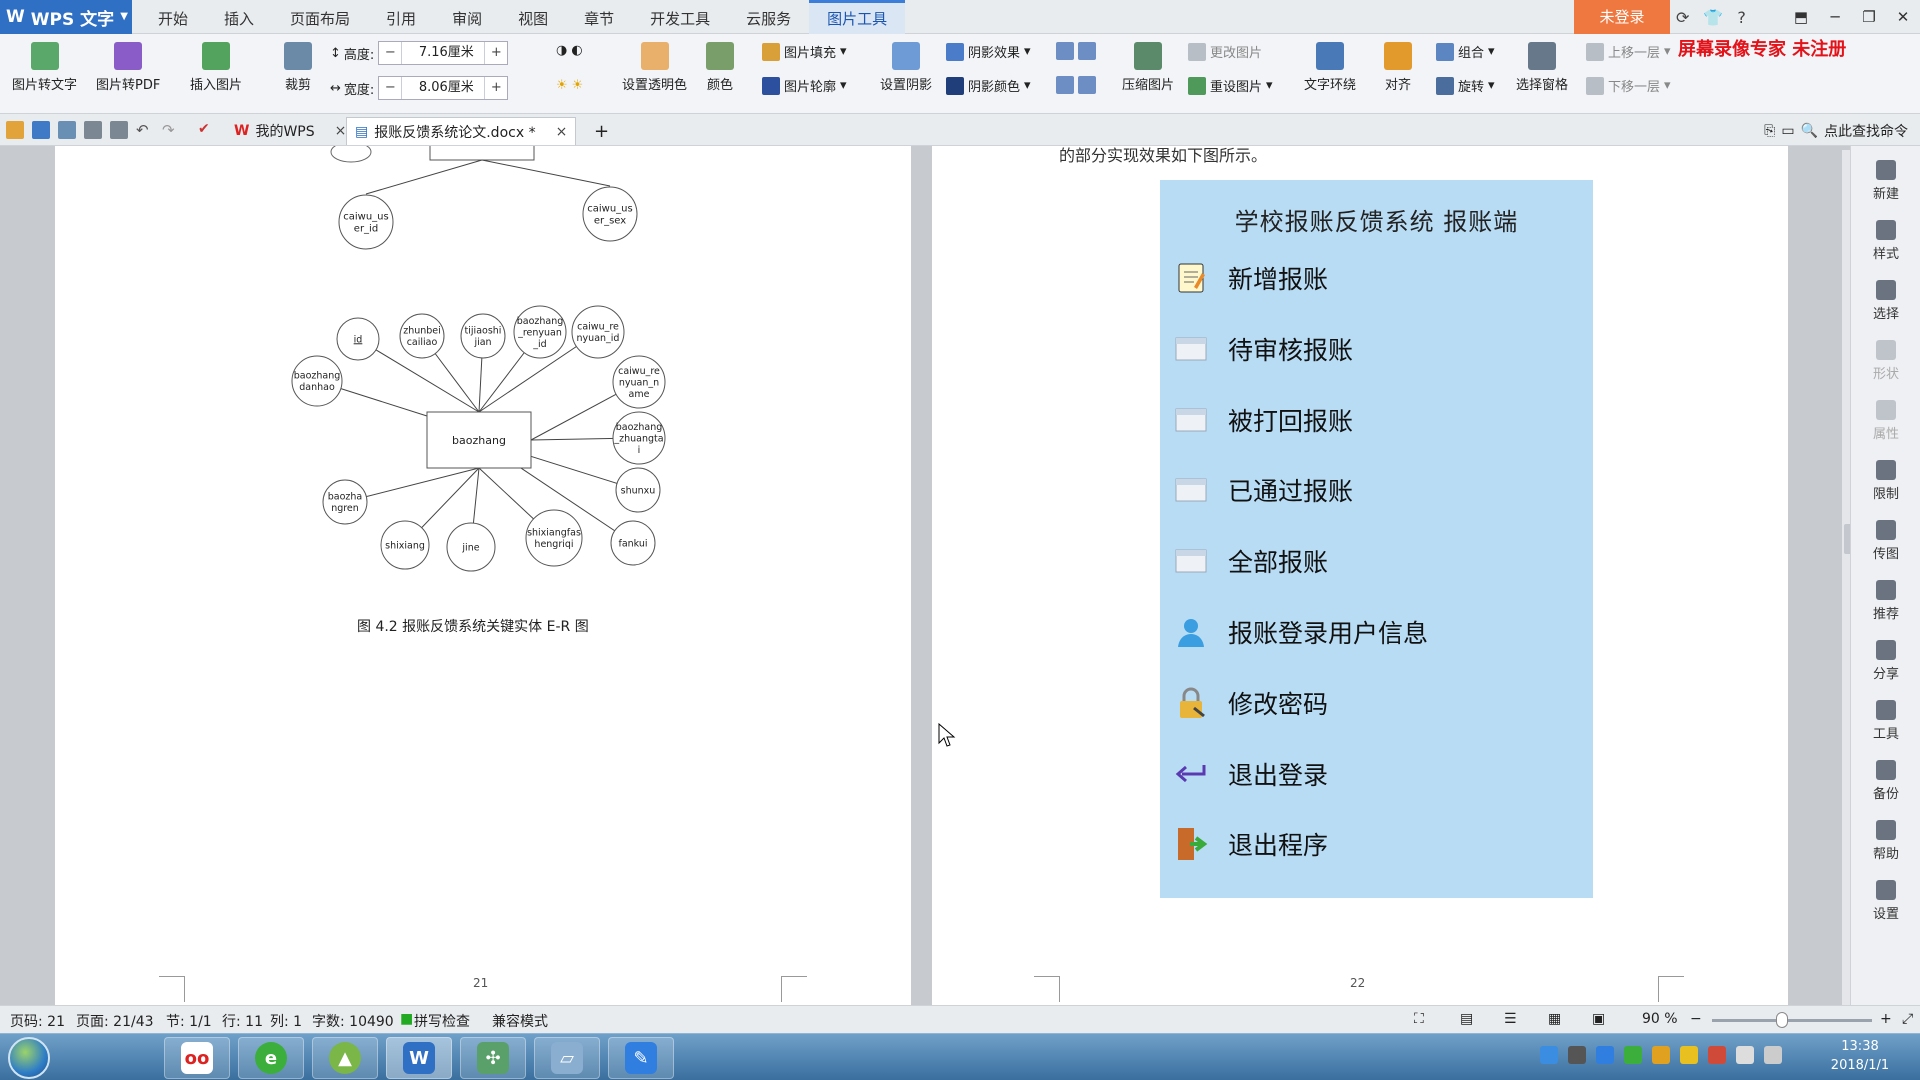 This screenshot has width=1920, height=1080. What do you see at coordinates (390, 88) in the screenshot?
I see `width-decrease-button: −` at bounding box center [390, 88].